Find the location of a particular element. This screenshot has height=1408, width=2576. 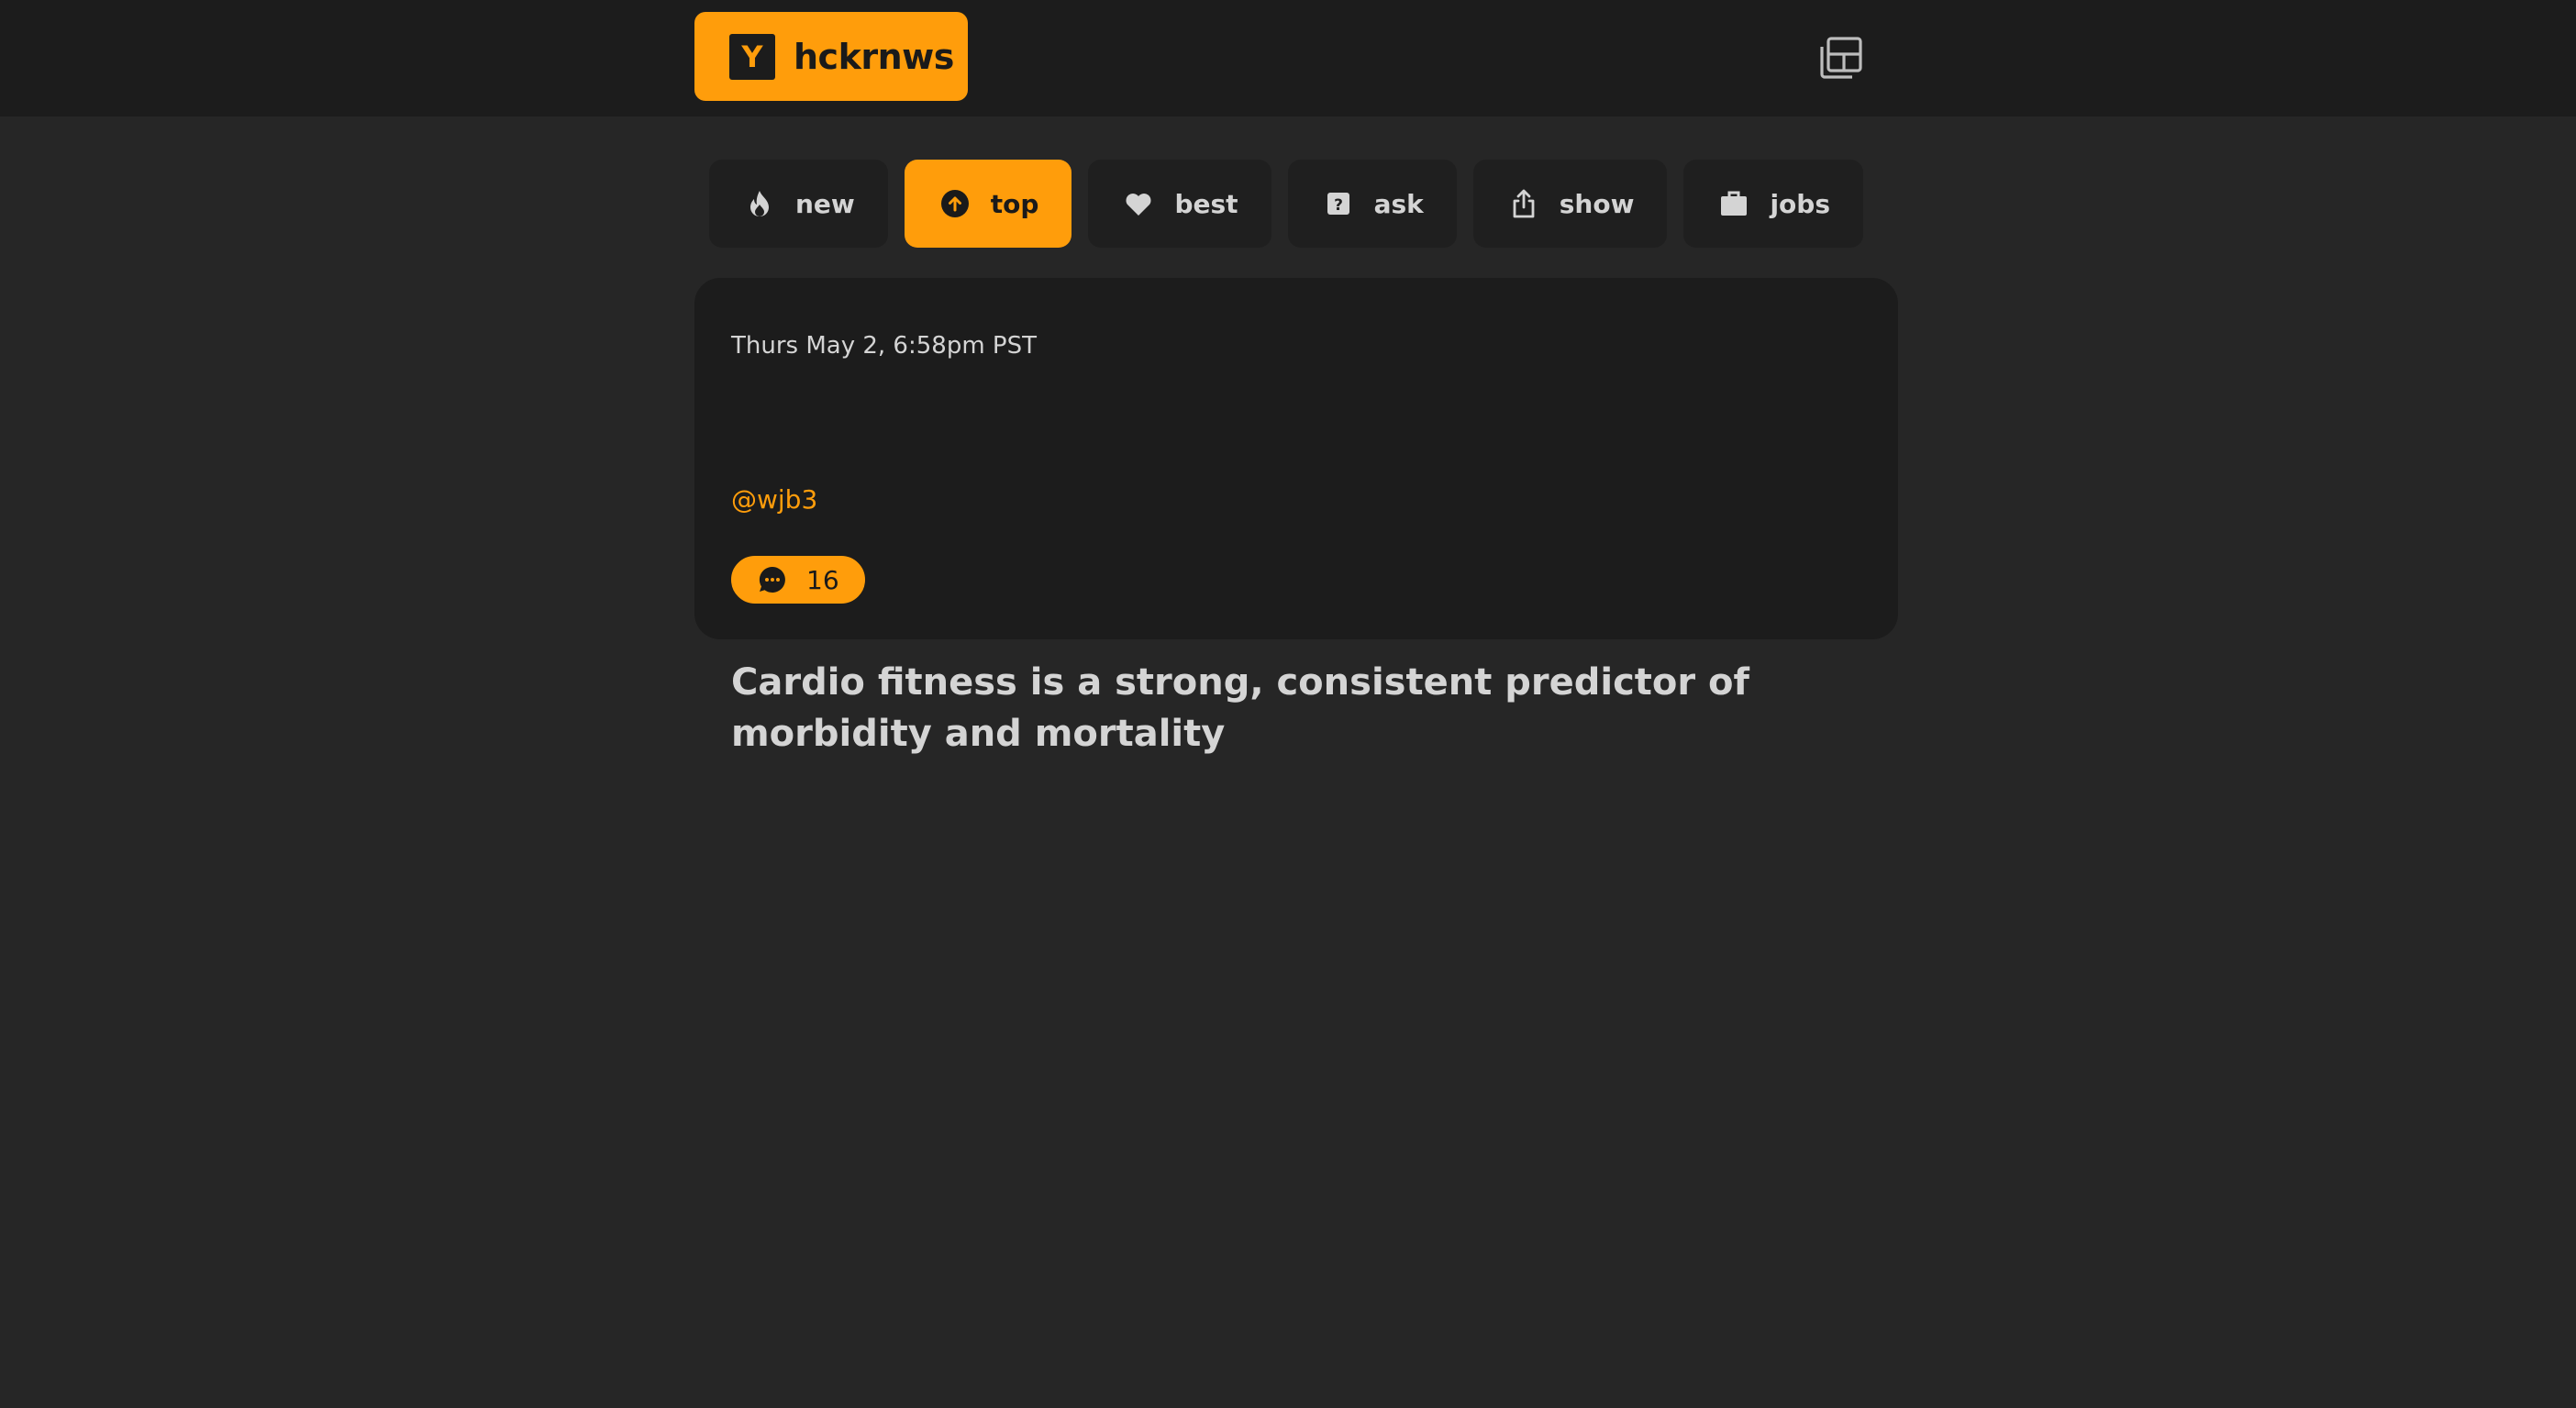

tab-label: jobs is located at coordinates (1800, 203).